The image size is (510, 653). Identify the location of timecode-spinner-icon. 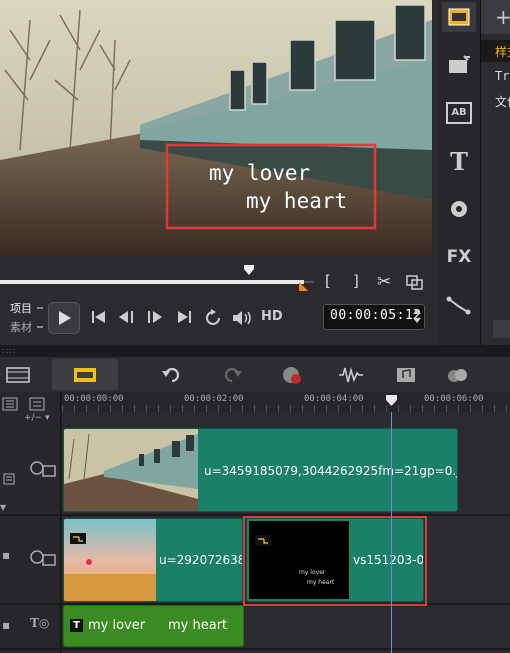
(417, 316).